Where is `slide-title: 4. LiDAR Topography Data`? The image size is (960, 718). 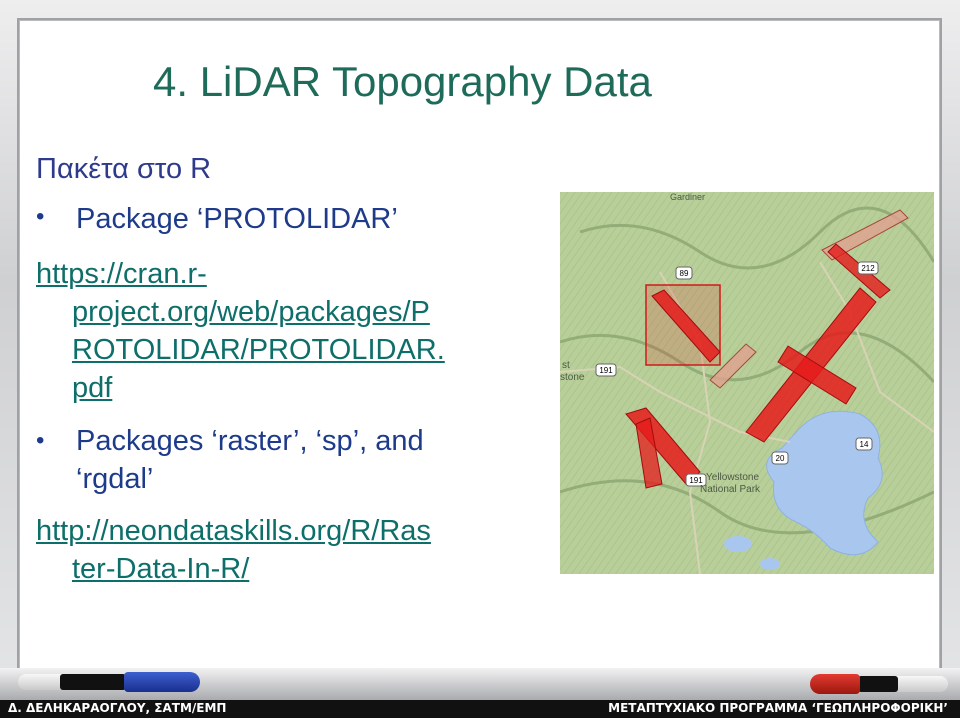 slide-title: 4. LiDAR Topography Data is located at coordinates (402, 81).